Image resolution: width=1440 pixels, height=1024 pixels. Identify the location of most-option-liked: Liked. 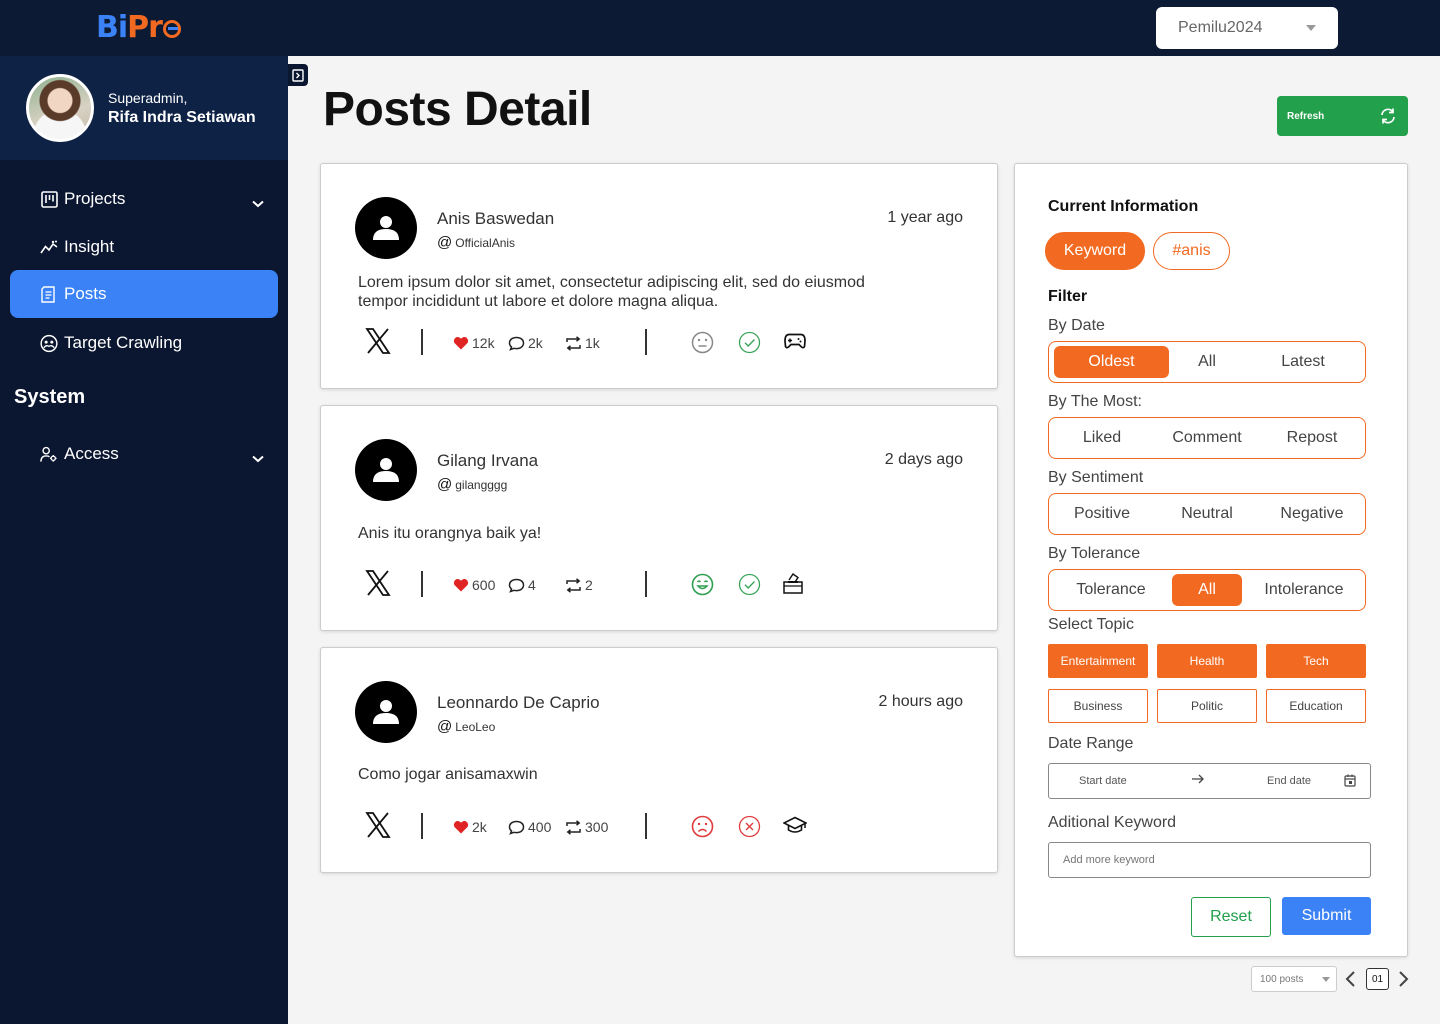
(1102, 438).